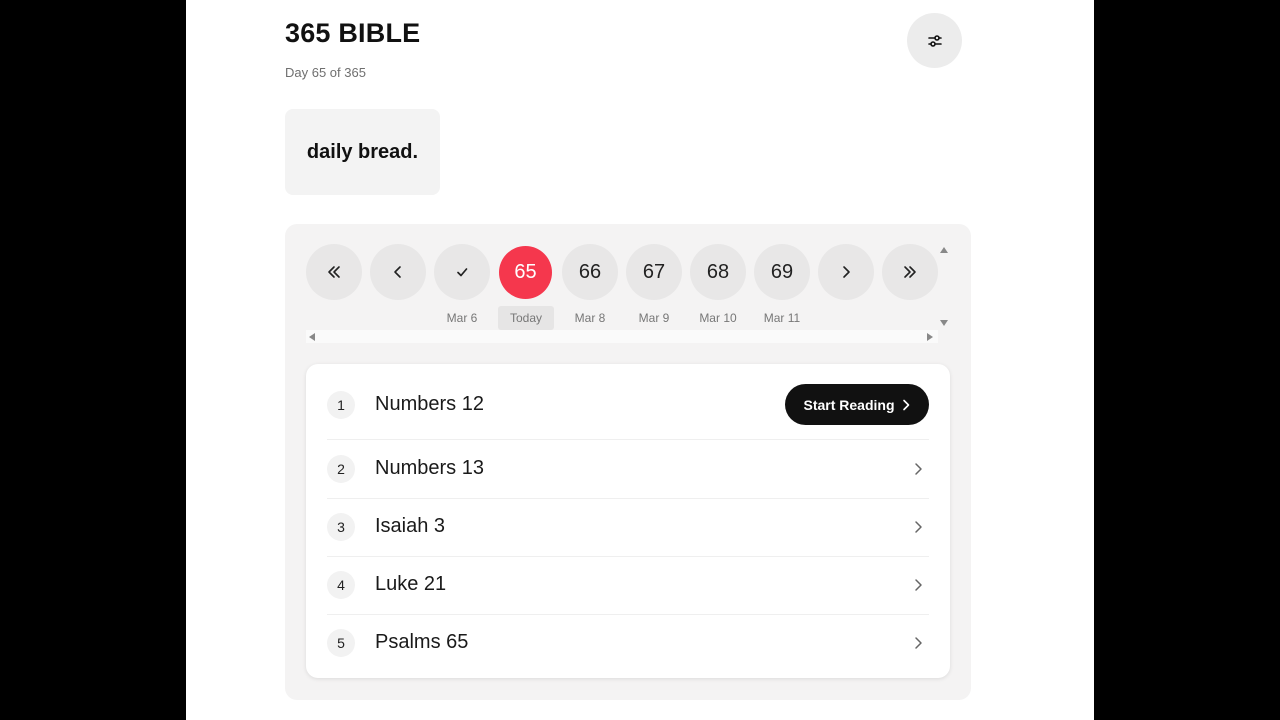 This screenshot has height=720, width=1280. What do you see at coordinates (429, 404) in the screenshot?
I see `reading-title: Numbers 12` at bounding box center [429, 404].